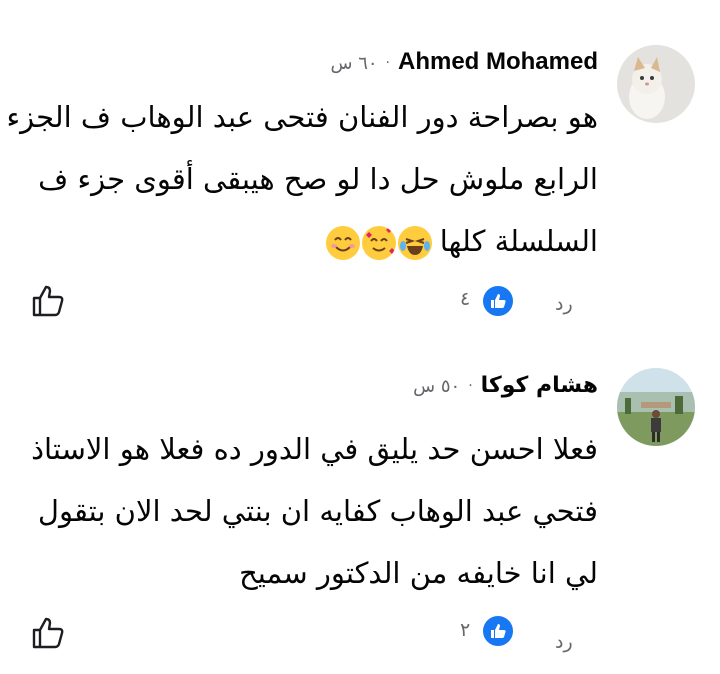 The width and height of the screenshot is (720, 674). Describe the element at coordinates (518, 241) in the screenshot. I see `comment-text-fragment: السلسلة كلها` at that location.